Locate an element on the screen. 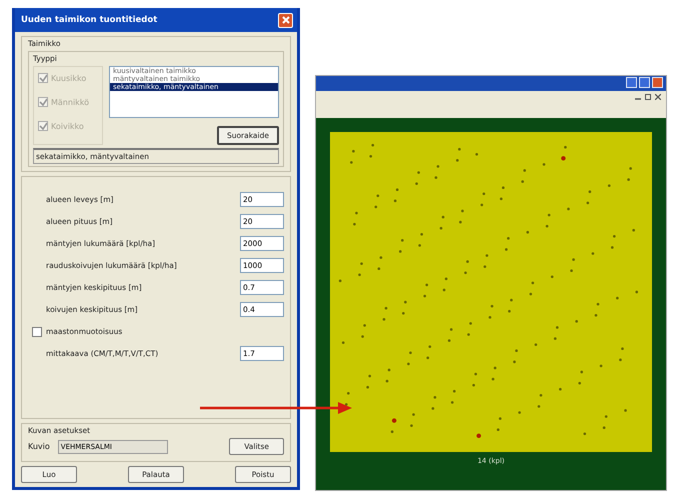 The height and width of the screenshot is (499, 675). maximize-button is located at coordinates (644, 82).